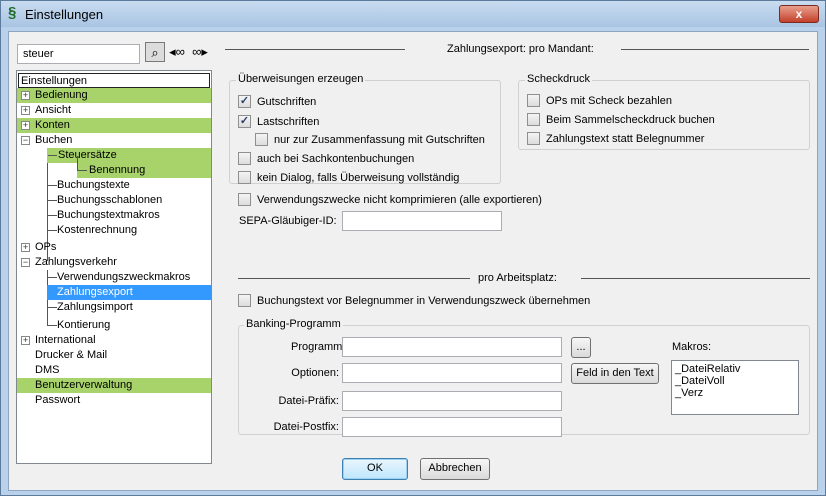  What do you see at coordinates (144, 170) in the screenshot?
I see `tree-item-benennung: Benennung` at bounding box center [144, 170].